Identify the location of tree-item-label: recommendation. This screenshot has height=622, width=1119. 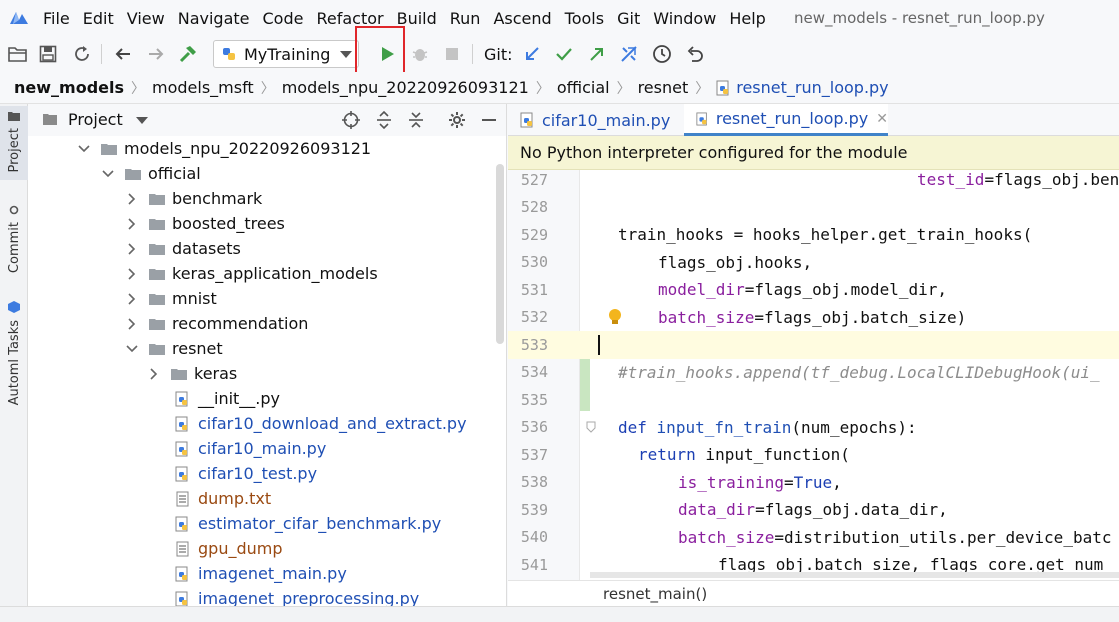
(240, 323).